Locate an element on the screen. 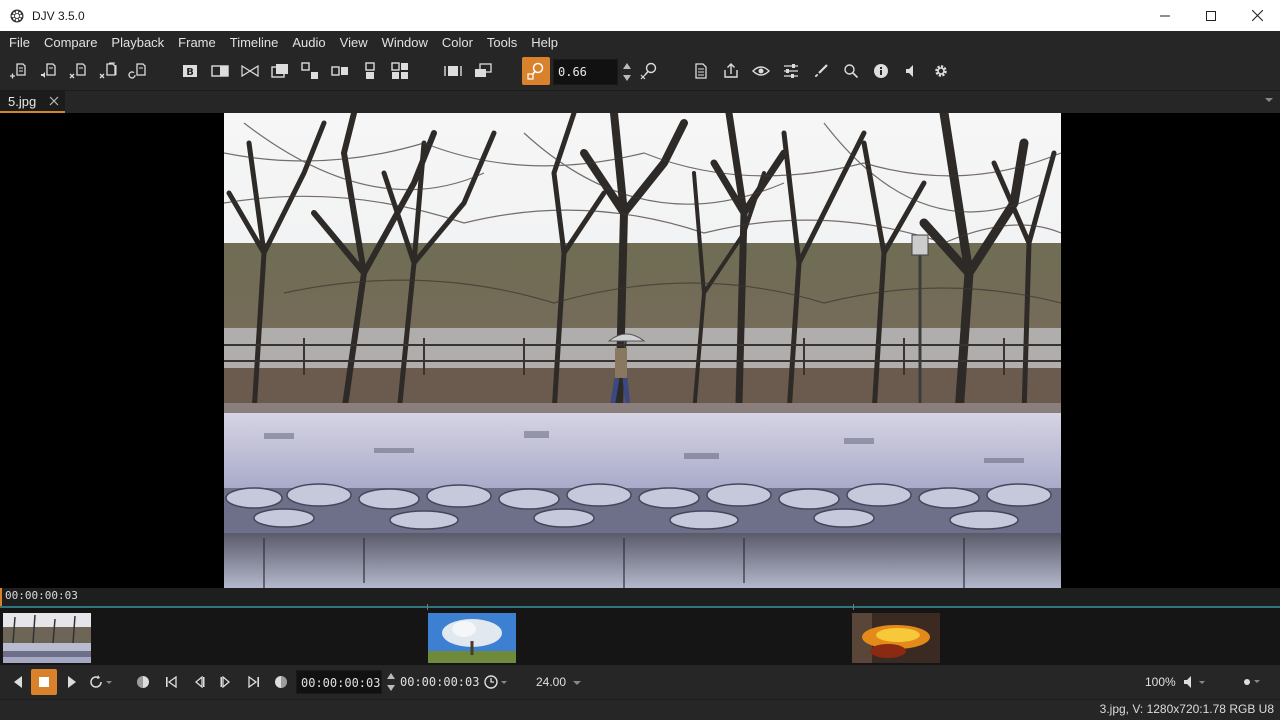  timeline: 00:00:00:03 is located at coordinates (640, 626).